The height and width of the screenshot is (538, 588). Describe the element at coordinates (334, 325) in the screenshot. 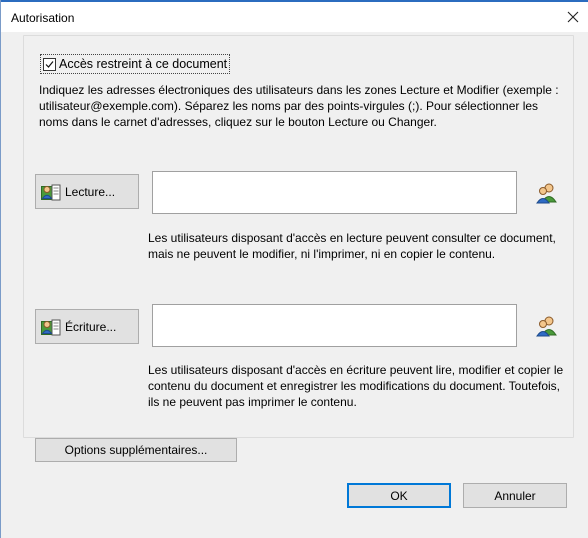

I see `write-users-input` at that location.